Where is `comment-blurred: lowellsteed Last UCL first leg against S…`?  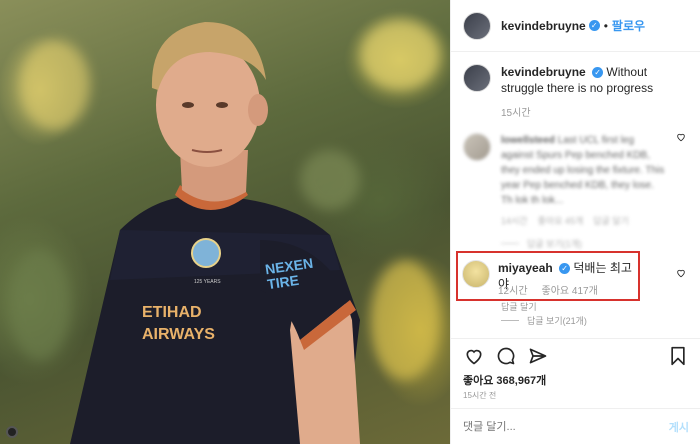 comment-blurred: lowellsteed Last UCL first leg against S… is located at coordinates (575, 191).